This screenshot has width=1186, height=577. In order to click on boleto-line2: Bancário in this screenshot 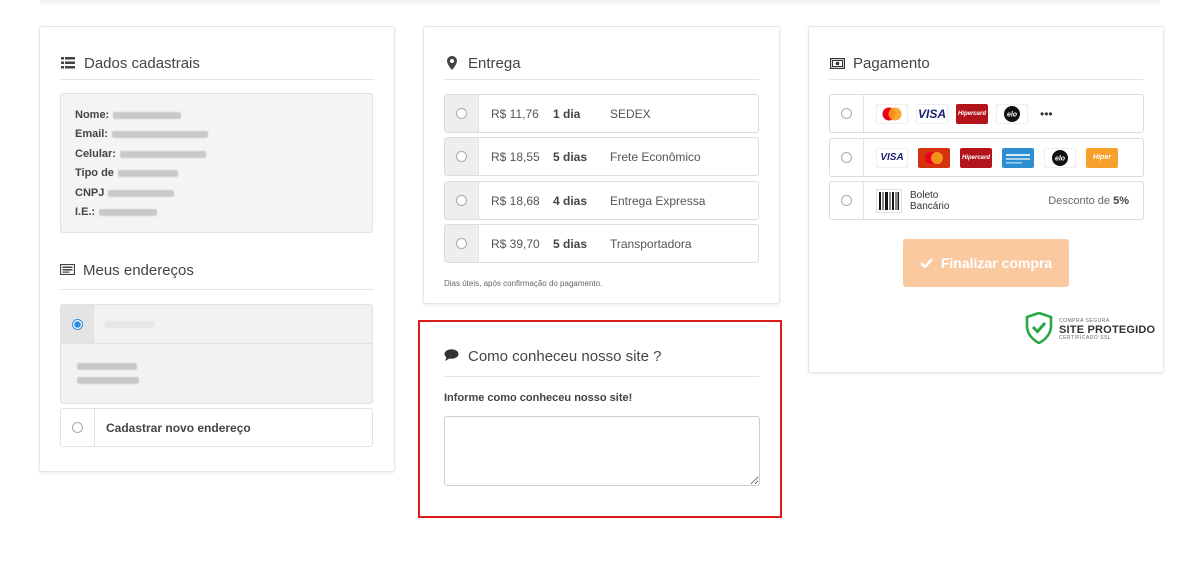, I will do `click(930, 206)`.